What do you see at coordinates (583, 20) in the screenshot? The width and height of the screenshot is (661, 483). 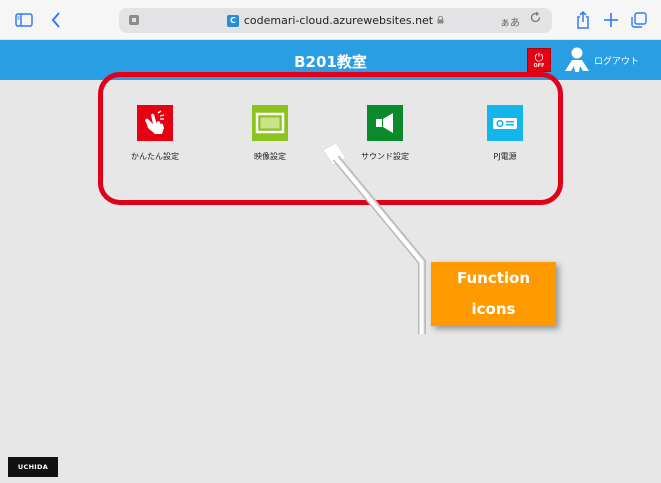 I see `share-icon` at bounding box center [583, 20].